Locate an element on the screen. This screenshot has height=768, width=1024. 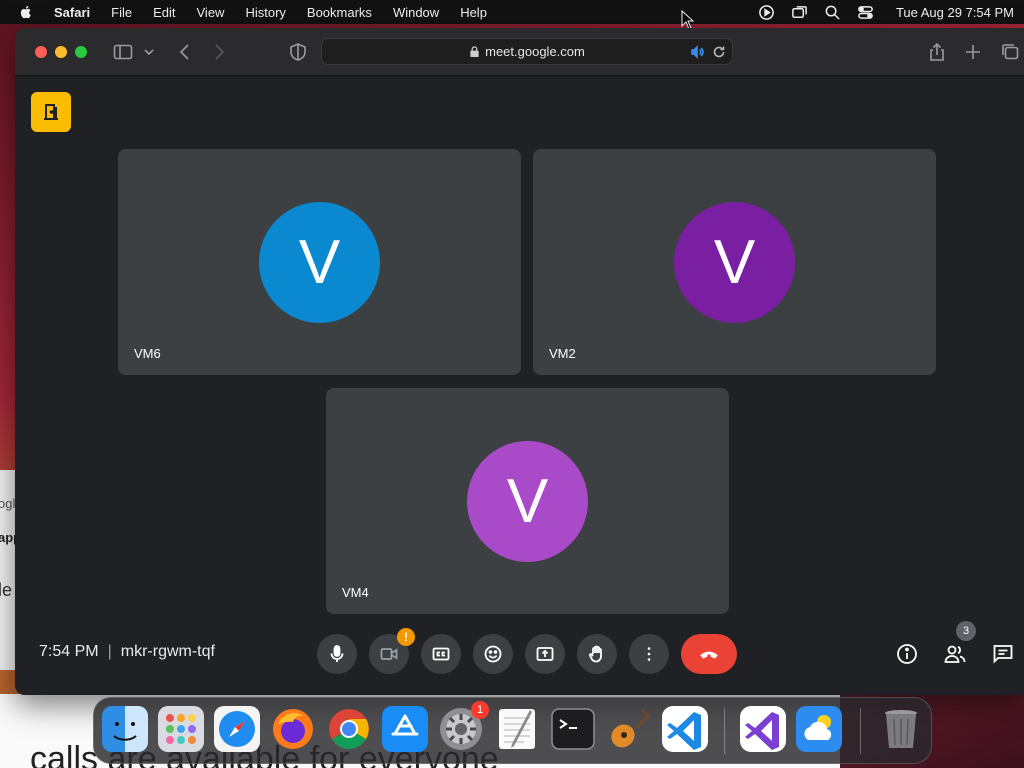
raise-hand-icon is located at coordinates (595, 654).